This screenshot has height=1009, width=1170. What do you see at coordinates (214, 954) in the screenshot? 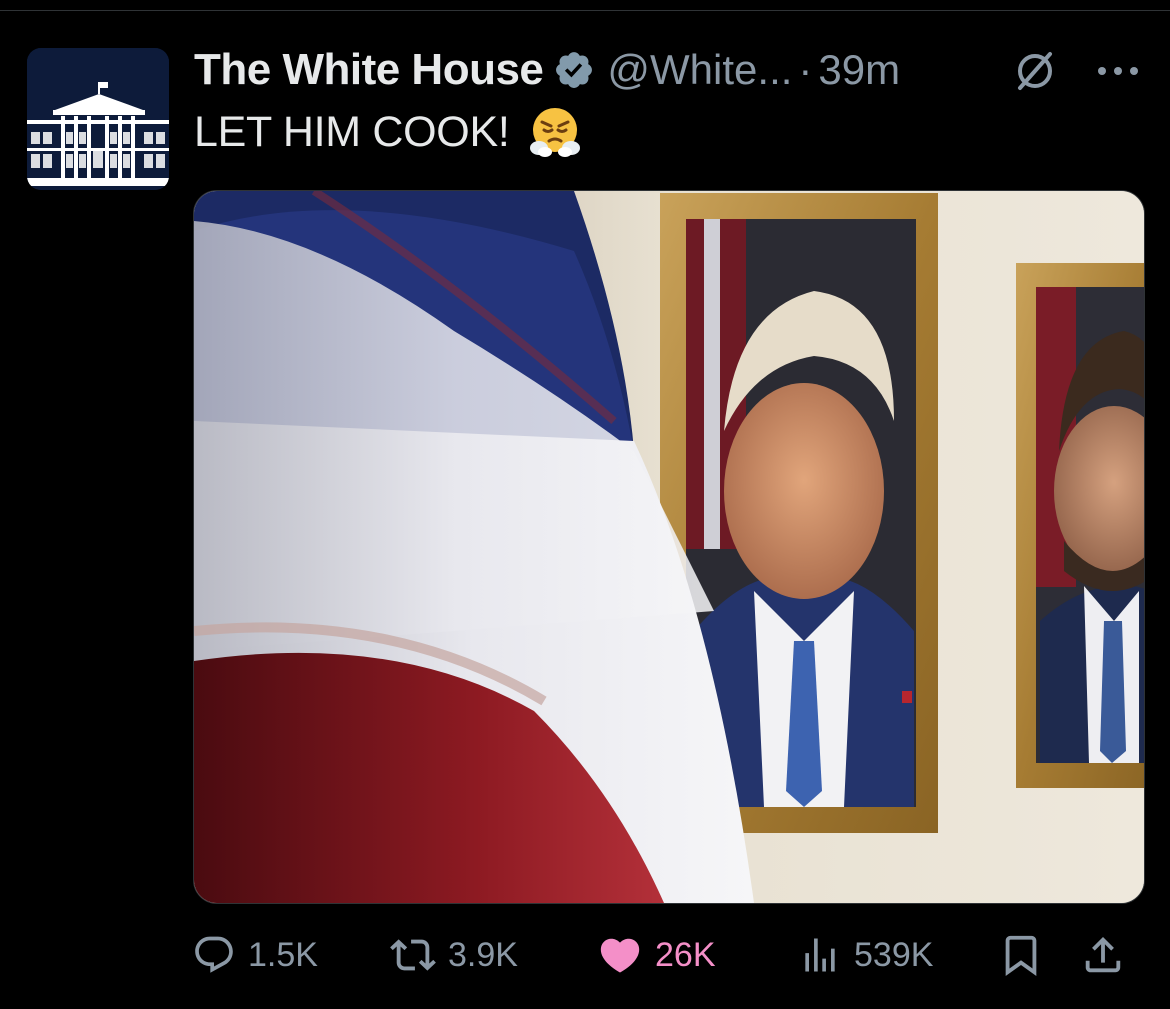
I see `reply-icon` at bounding box center [214, 954].